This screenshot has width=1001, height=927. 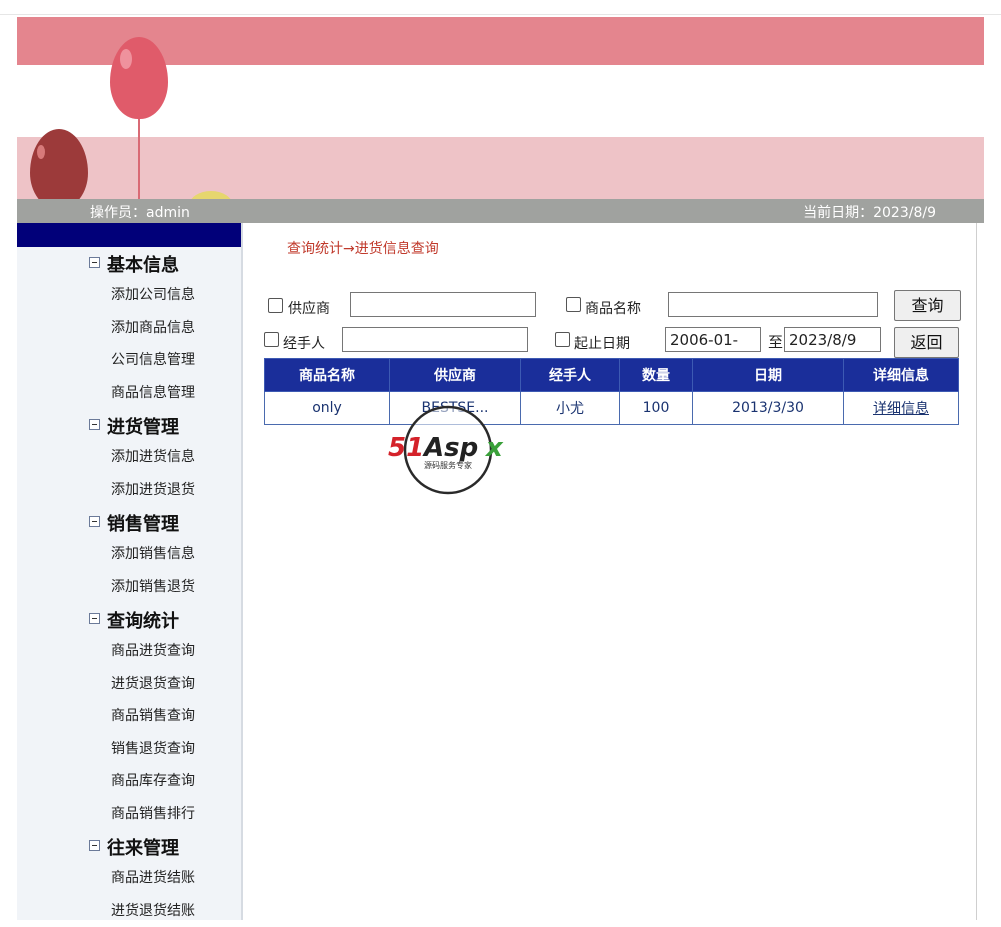 What do you see at coordinates (713, 339) in the screenshot?
I see `date-from-input: 2006-01-01` at bounding box center [713, 339].